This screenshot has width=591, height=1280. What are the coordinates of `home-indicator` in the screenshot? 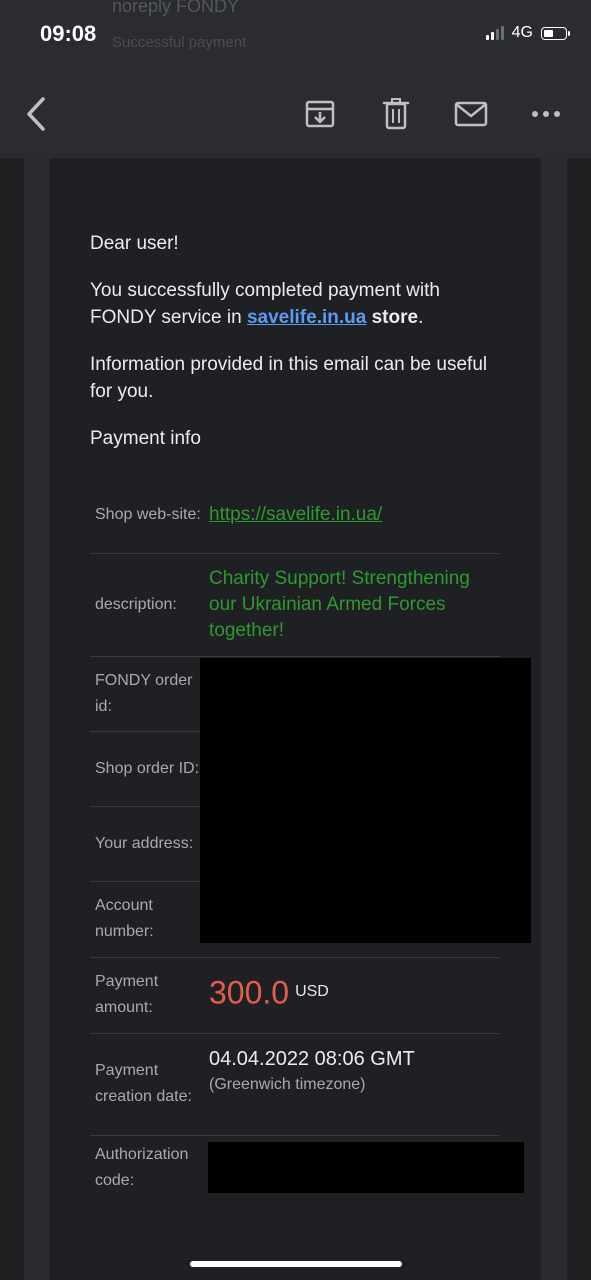 It's located at (296, 1264).